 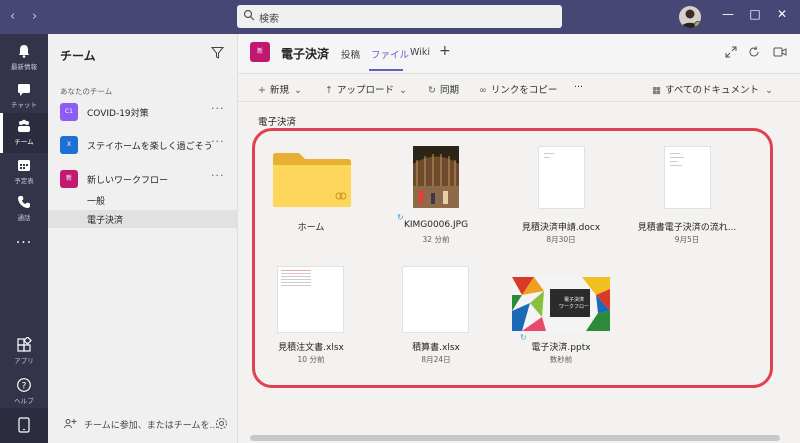 What do you see at coordinates (755, 17) in the screenshot?
I see `maximize-button: □` at bounding box center [755, 17].